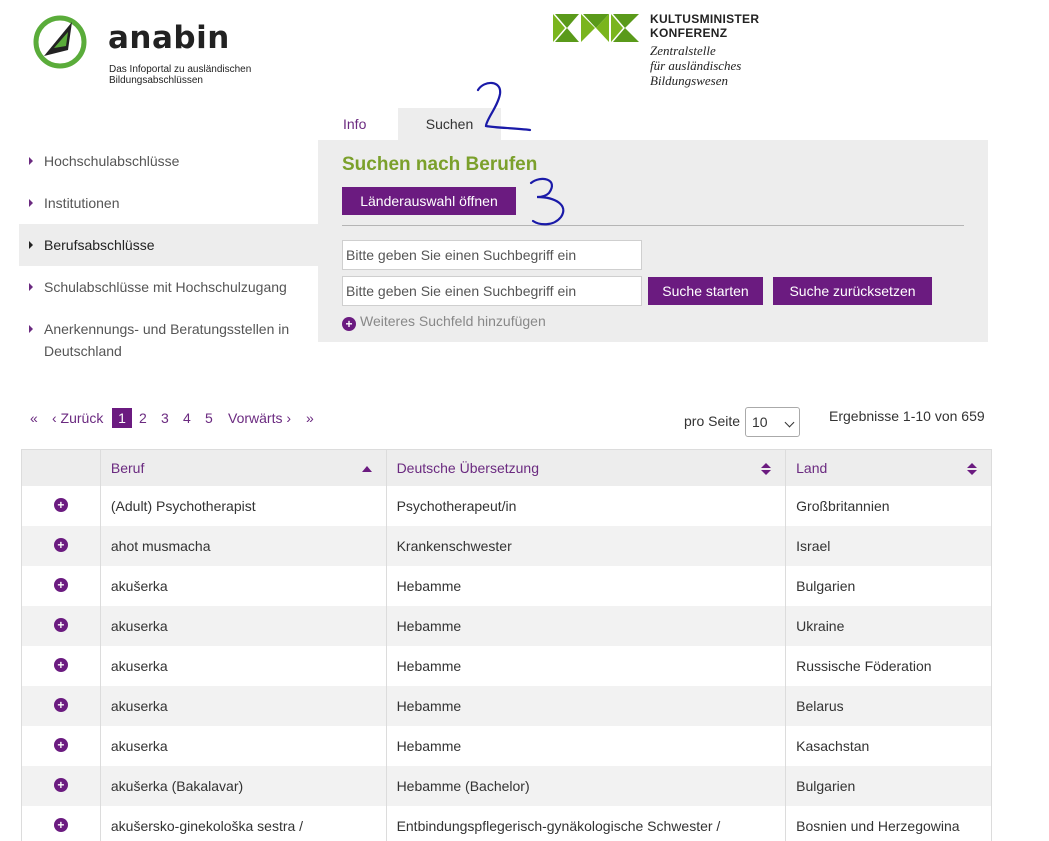 The image size is (1049, 841). I want to click on cell-deutsche-uebersetzung: Psychotherapeut/in, so click(586, 505).